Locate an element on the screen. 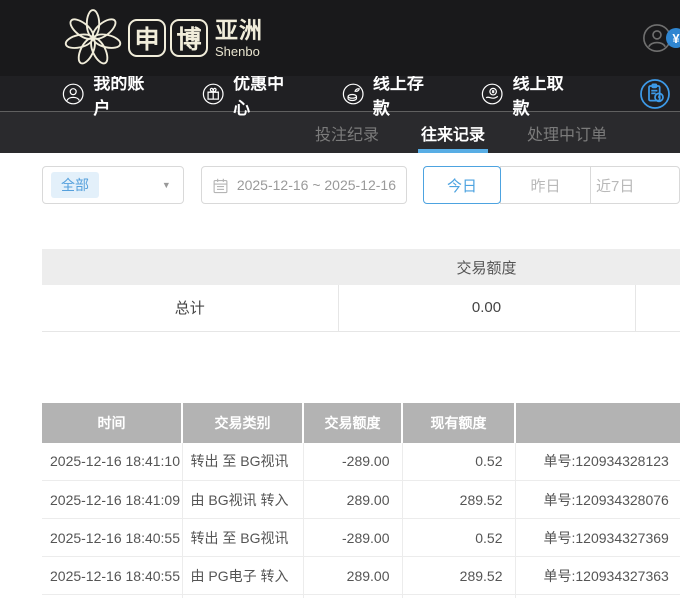 The width and height of the screenshot is (680, 598). brand-char-box-2: 博 is located at coordinates (189, 38).